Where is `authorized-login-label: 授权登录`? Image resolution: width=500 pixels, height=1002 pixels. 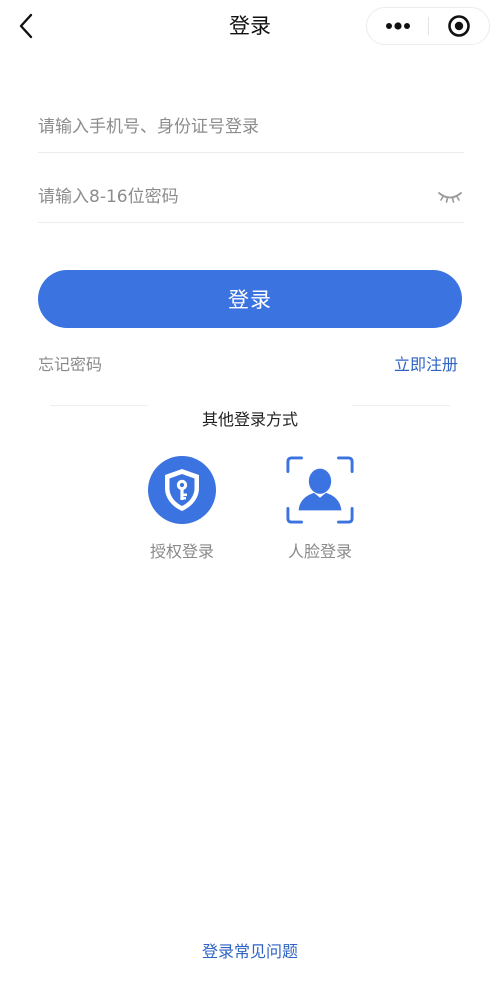
authorized-login-label: 授权登录 is located at coordinates (181, 551).